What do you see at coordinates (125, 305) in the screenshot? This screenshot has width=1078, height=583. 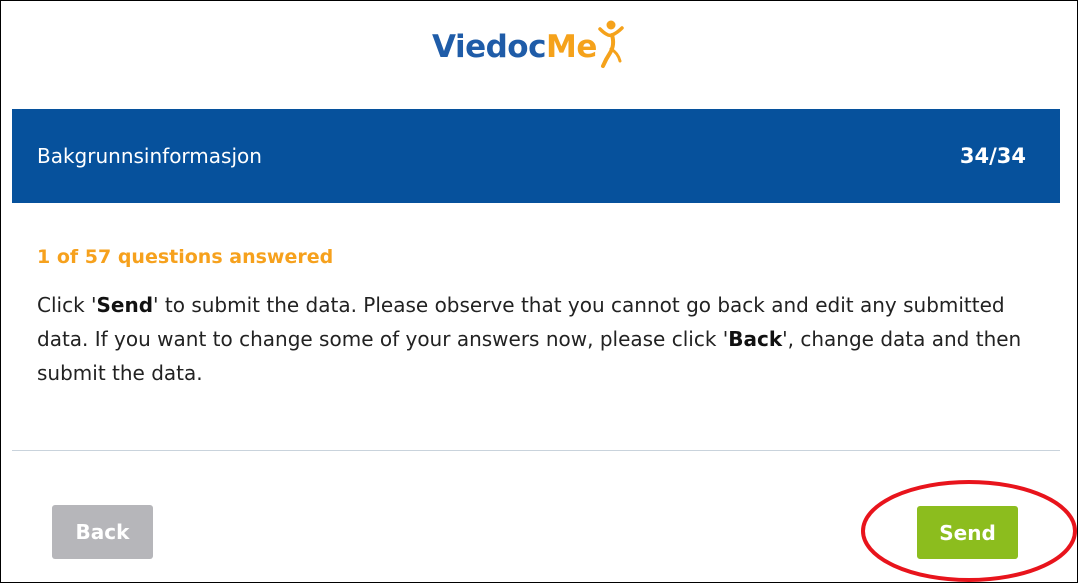 I see `instructions-send-word: Send` at bounding box center [125, 305].